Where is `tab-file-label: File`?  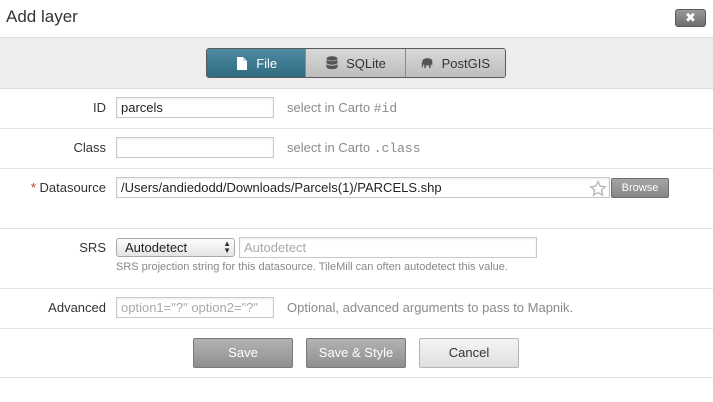
tab-file-label: File is located at coordinates (267, 63).